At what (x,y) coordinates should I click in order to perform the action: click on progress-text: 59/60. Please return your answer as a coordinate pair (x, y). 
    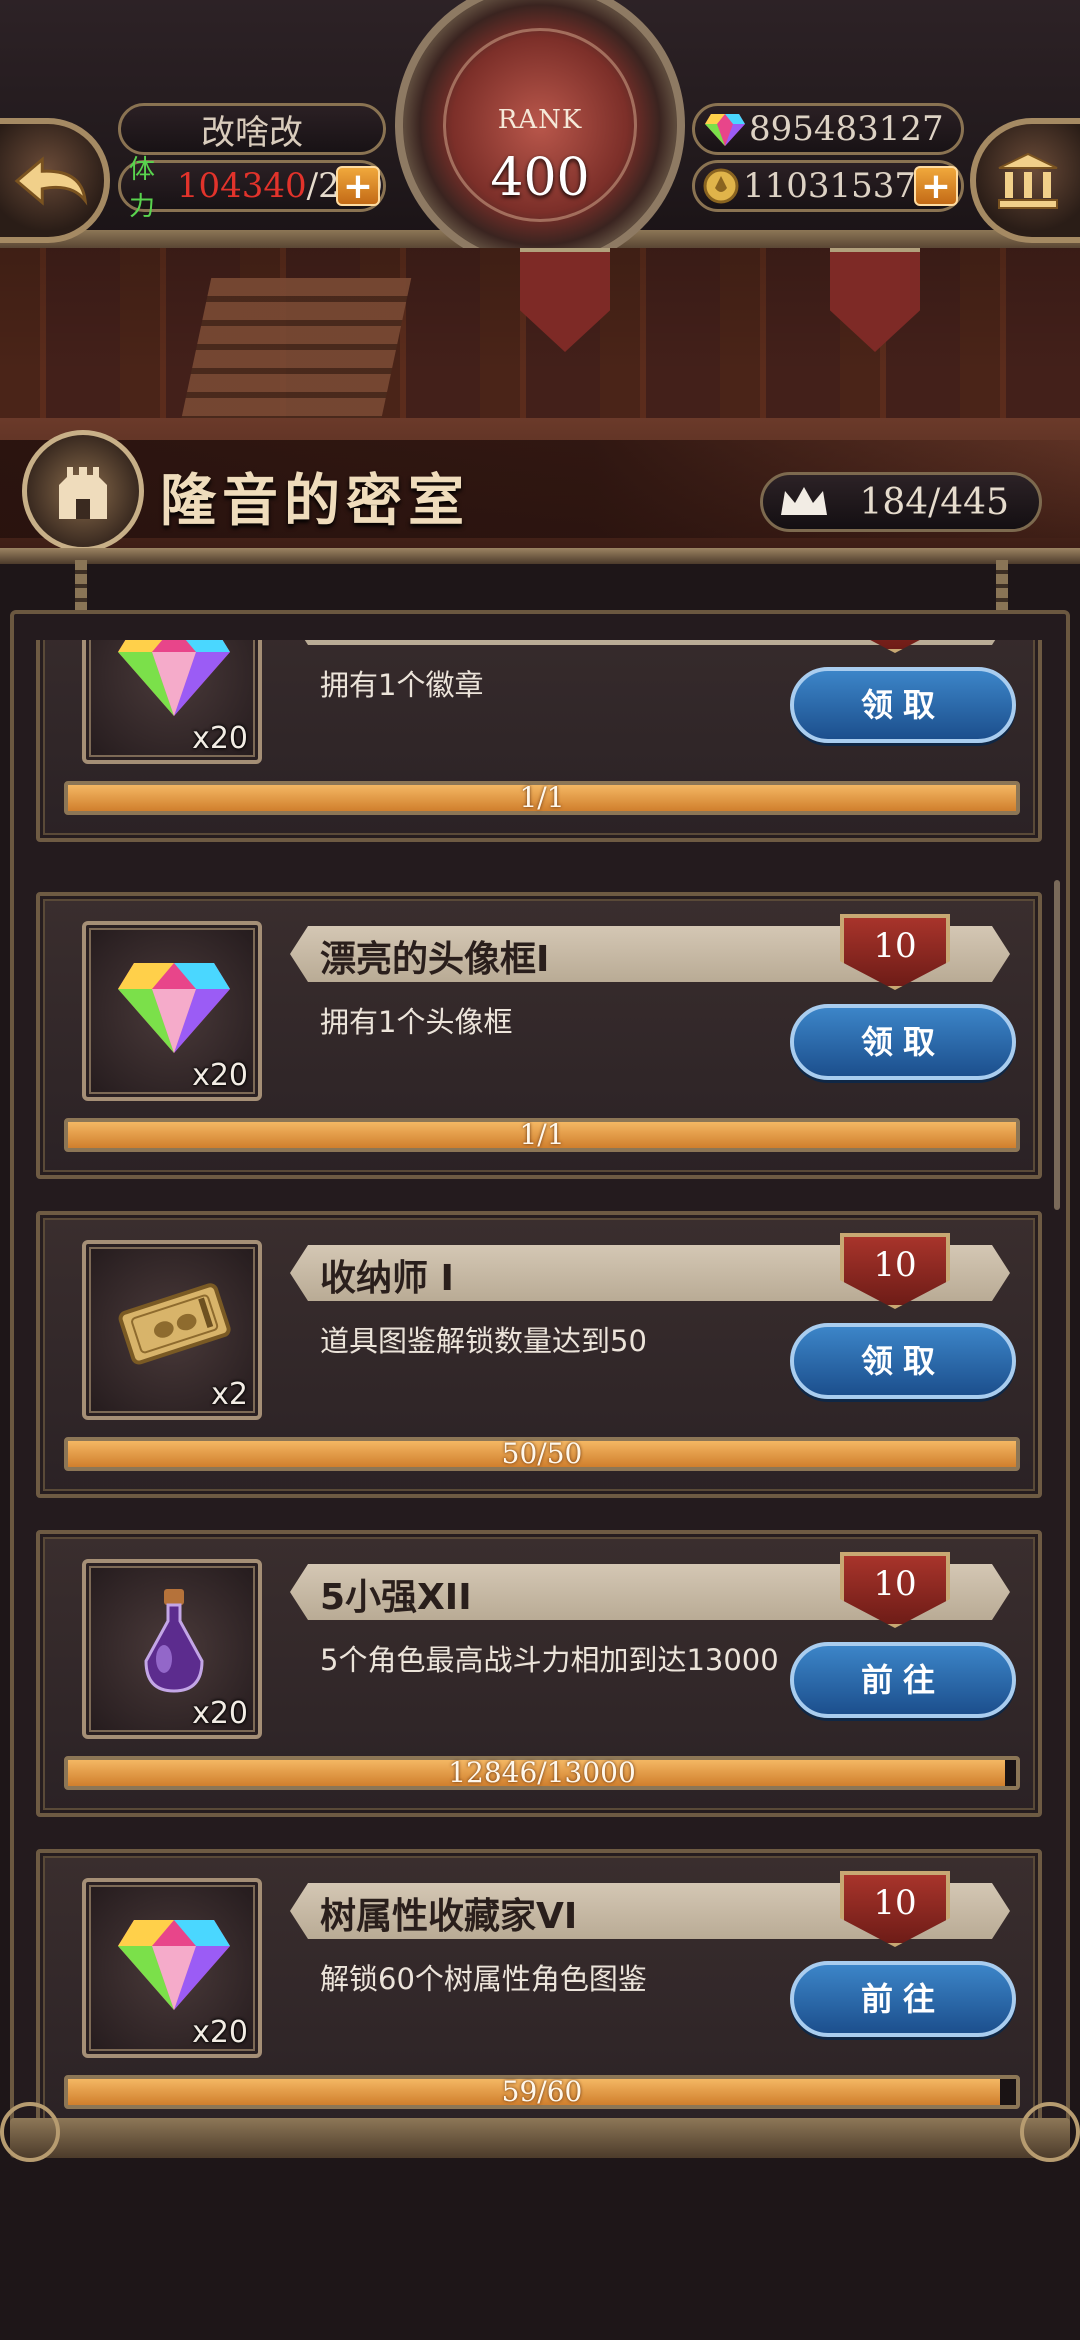
    Looking at the image, I should click on (542, 2091).